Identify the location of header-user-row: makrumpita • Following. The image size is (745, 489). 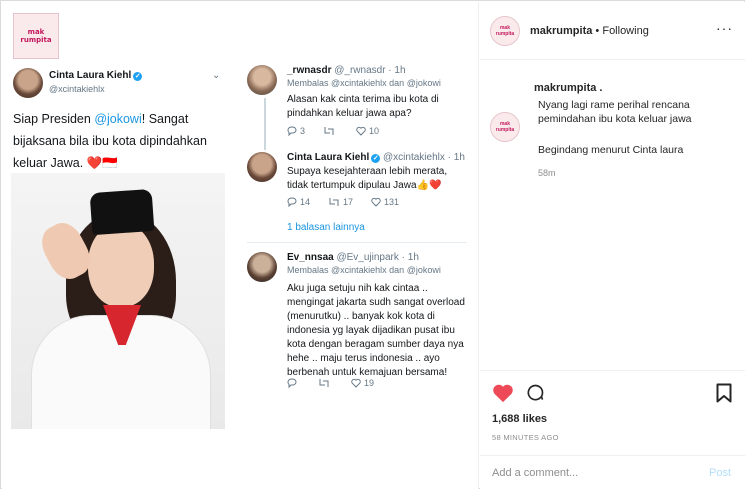
(589, 31).